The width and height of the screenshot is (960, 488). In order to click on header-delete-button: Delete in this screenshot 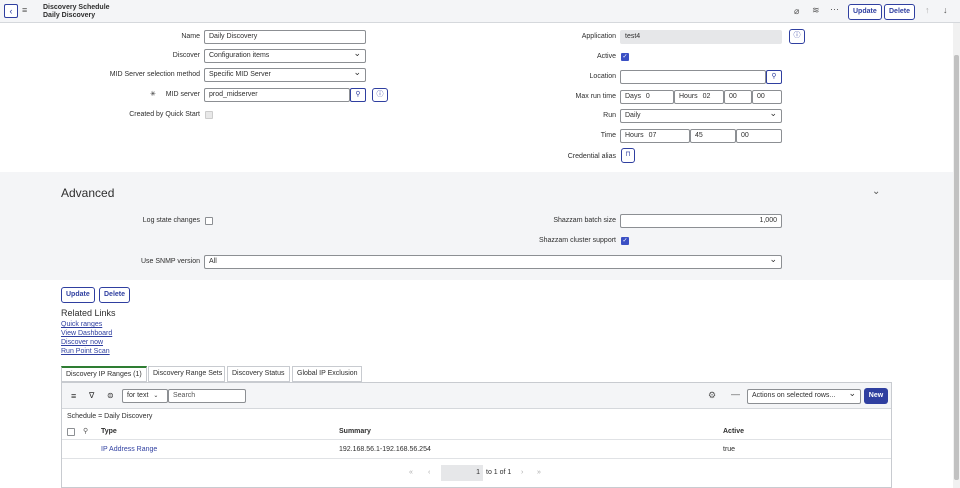, I will do `click(900, 12)`.